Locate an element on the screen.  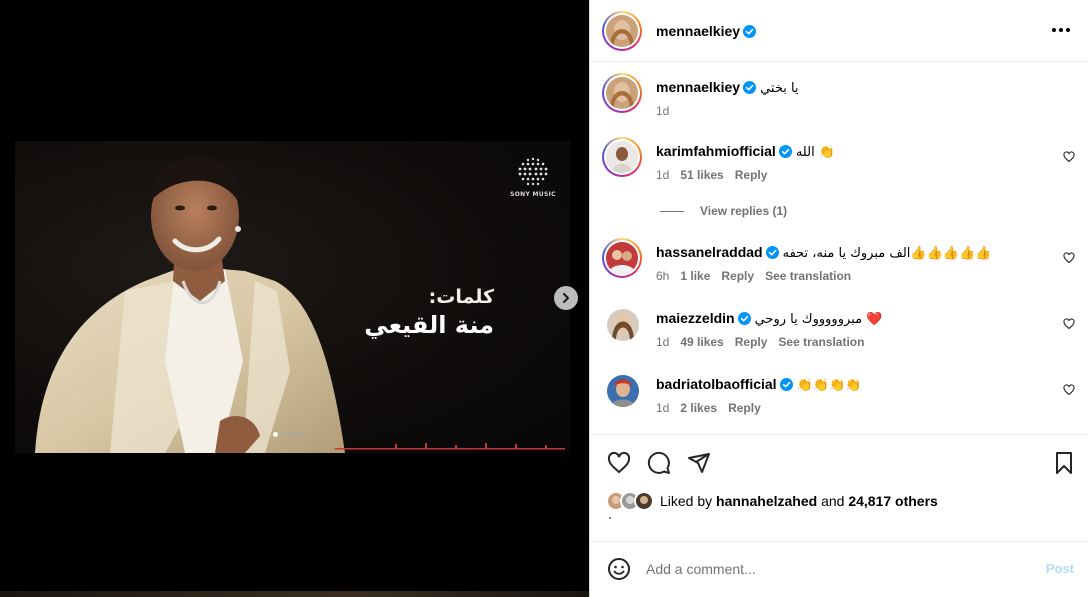
bookmark-icon is located at coordinates (1064, 463).